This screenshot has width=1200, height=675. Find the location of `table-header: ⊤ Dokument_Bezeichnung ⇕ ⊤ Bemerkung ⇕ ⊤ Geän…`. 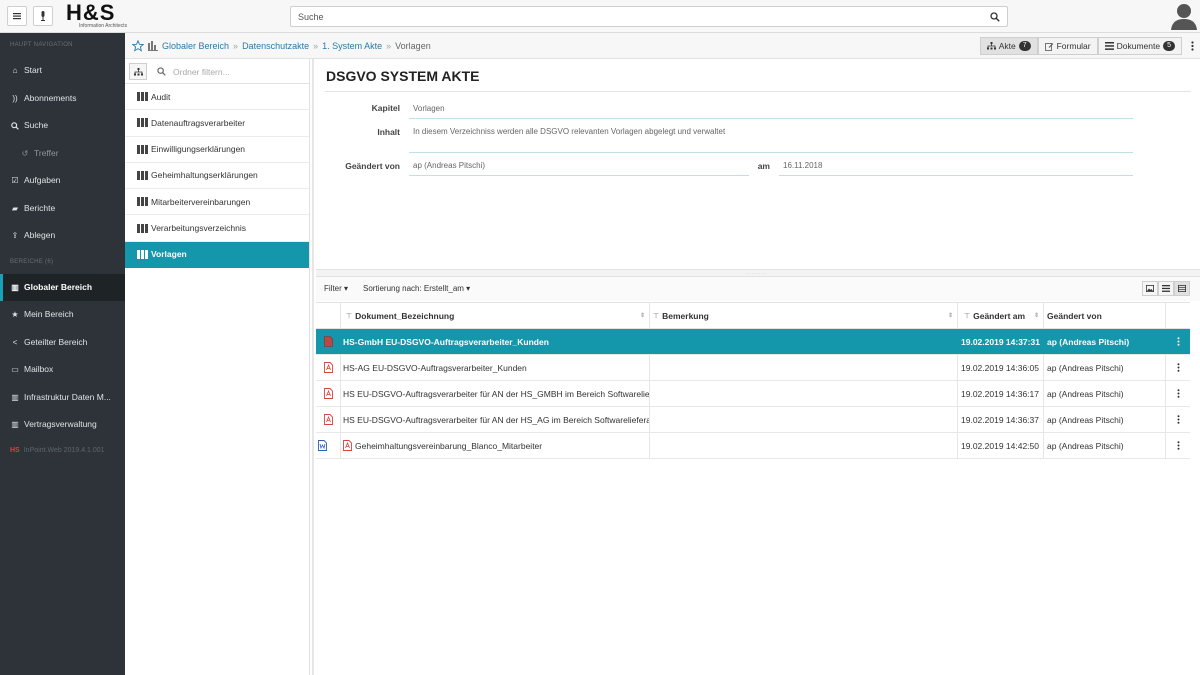

table-header: ⊤ Dokument_Bezeichnung ⇕ ⊤ Bemerkung ⇕ ⊤ Geän… is located at coordinates (753, 316).